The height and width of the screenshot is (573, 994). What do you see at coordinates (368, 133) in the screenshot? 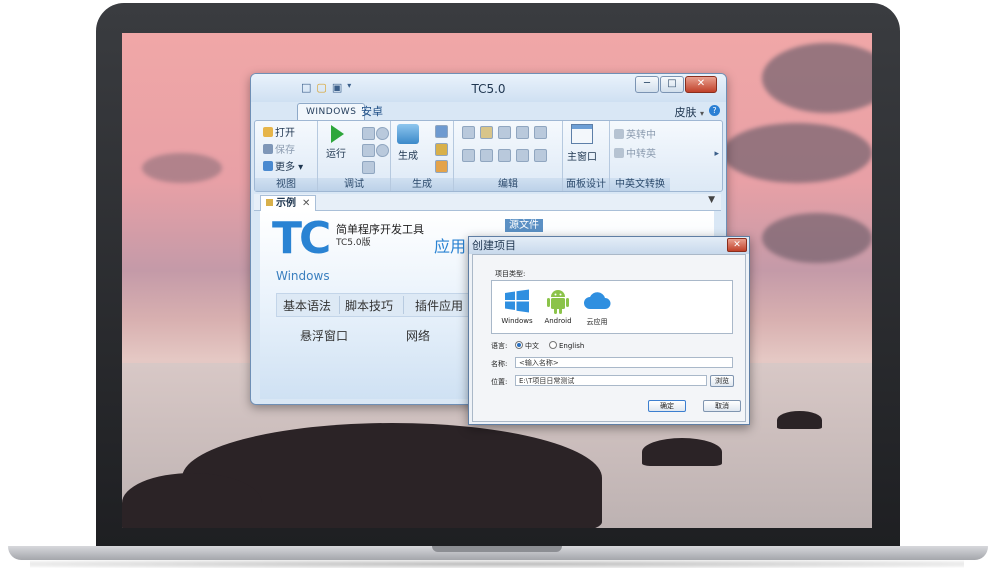
I see `step-icon` at bounding box center [368, 133].